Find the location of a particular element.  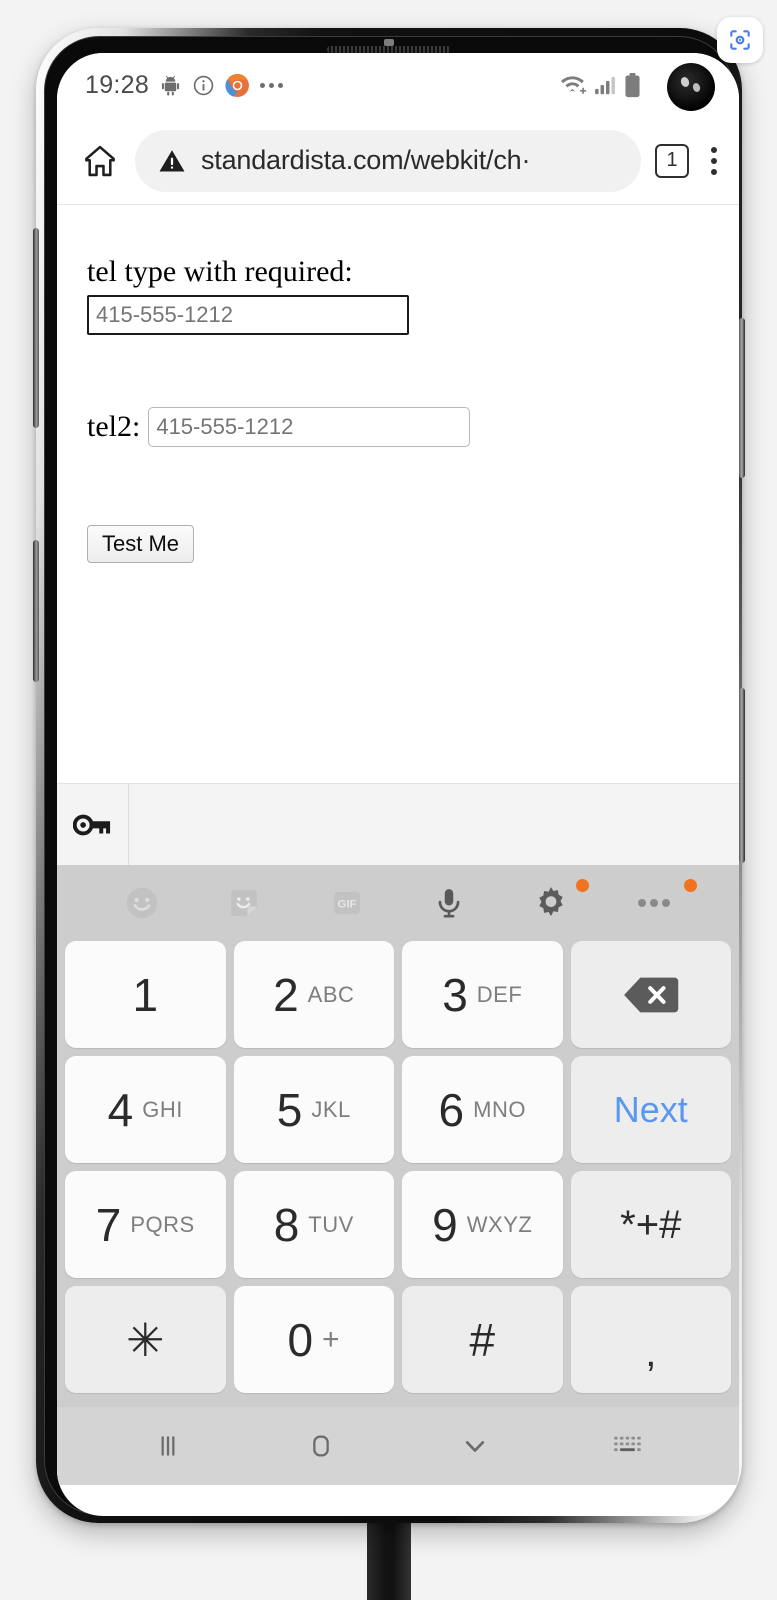

test-me-button: Test Me is located at coordinates (141, 544).